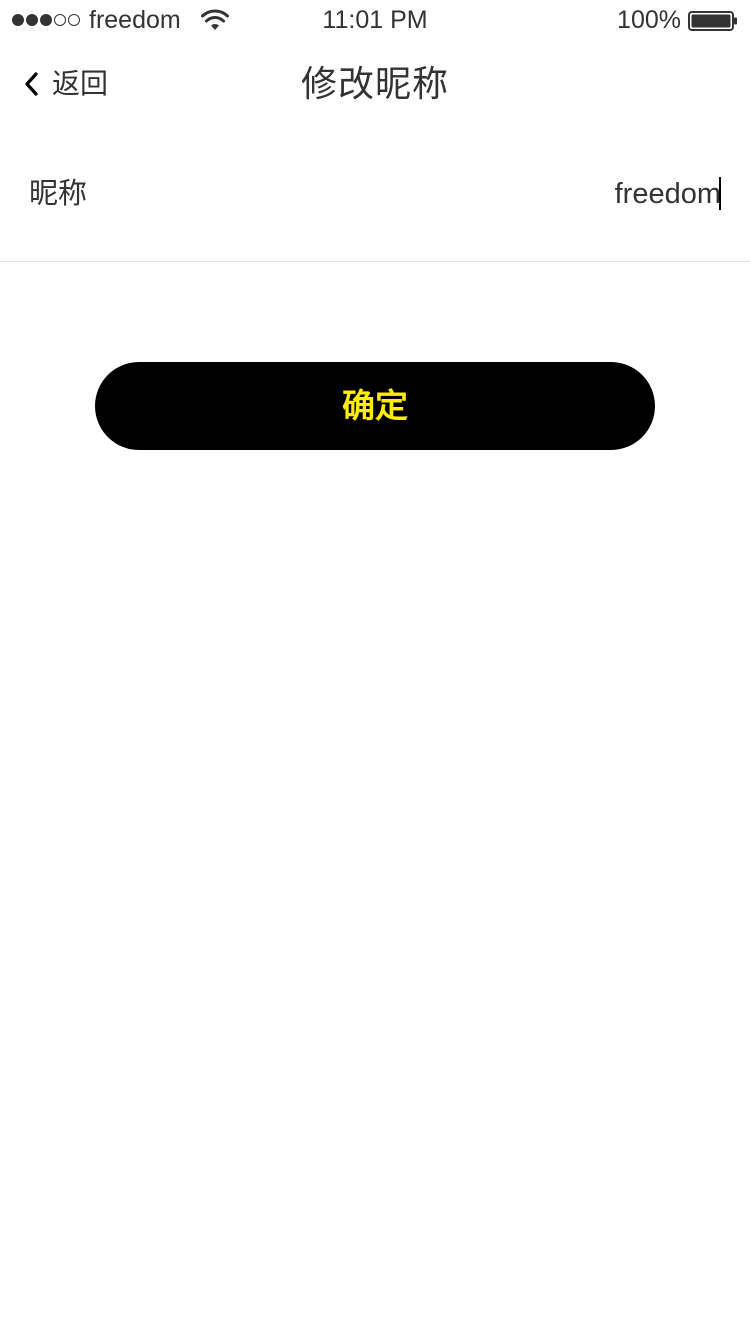 This screenshot has width=750, height=1334. Describe the element at coordinates (712, 21) in the screenshot. I see `battery-full-icon` at that location.